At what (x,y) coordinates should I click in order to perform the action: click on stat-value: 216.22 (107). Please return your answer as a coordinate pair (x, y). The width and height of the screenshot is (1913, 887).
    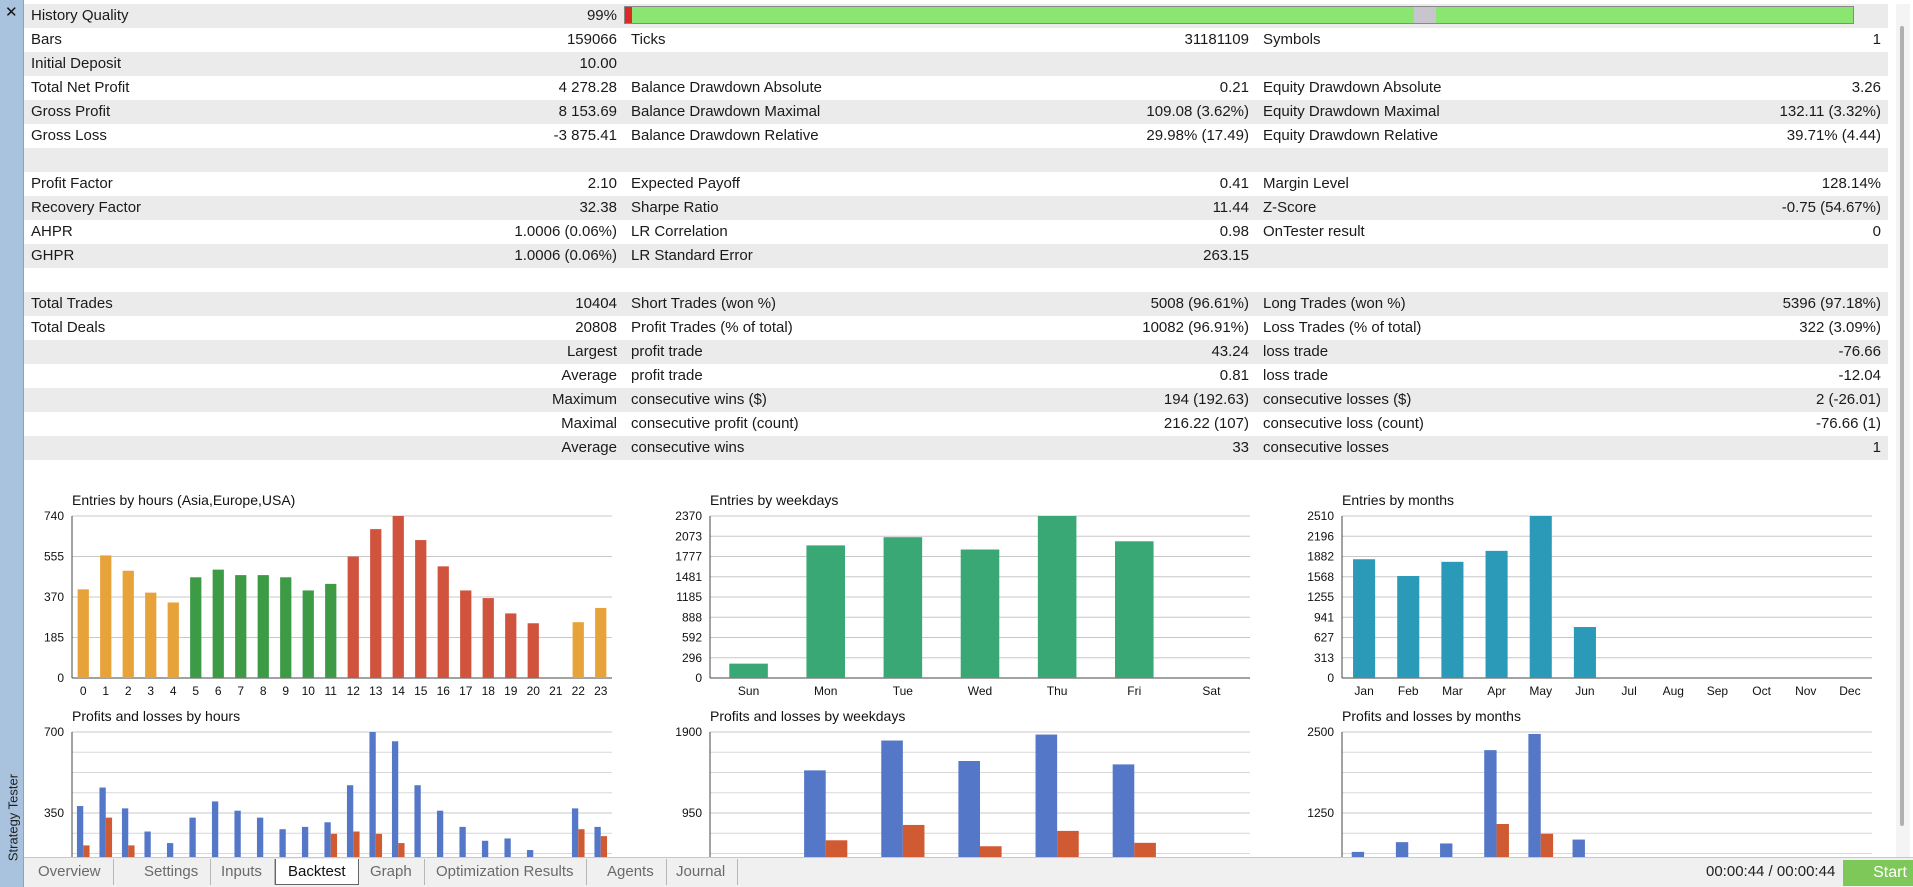
    Looking at the image, I should click on (1206, 423).